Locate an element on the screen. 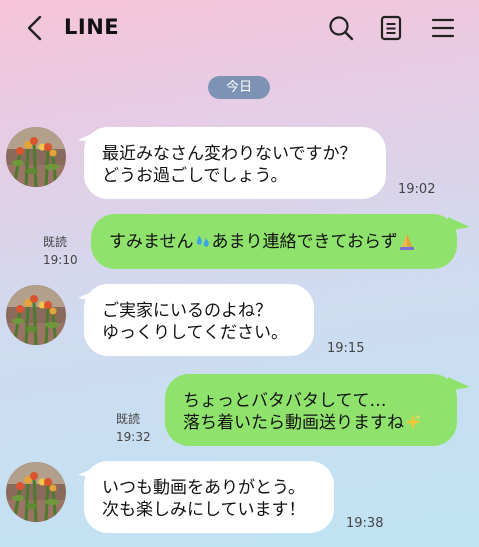 The width and height of the screenshot is (479, 547). message-time: 19:10 is located at coordinates (60, 260).